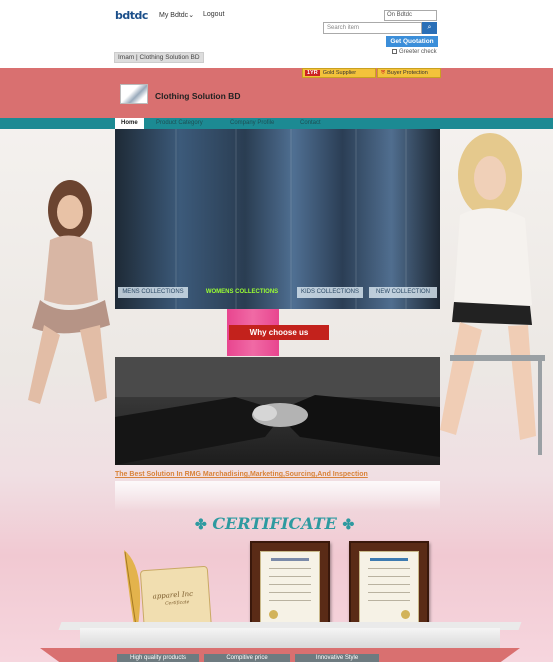 The width and height of the screenshot is (553, 662). What do you see at coordinates (290, 638) in the screenshot?
I see `display-stage` at bounding box center [290, 638].